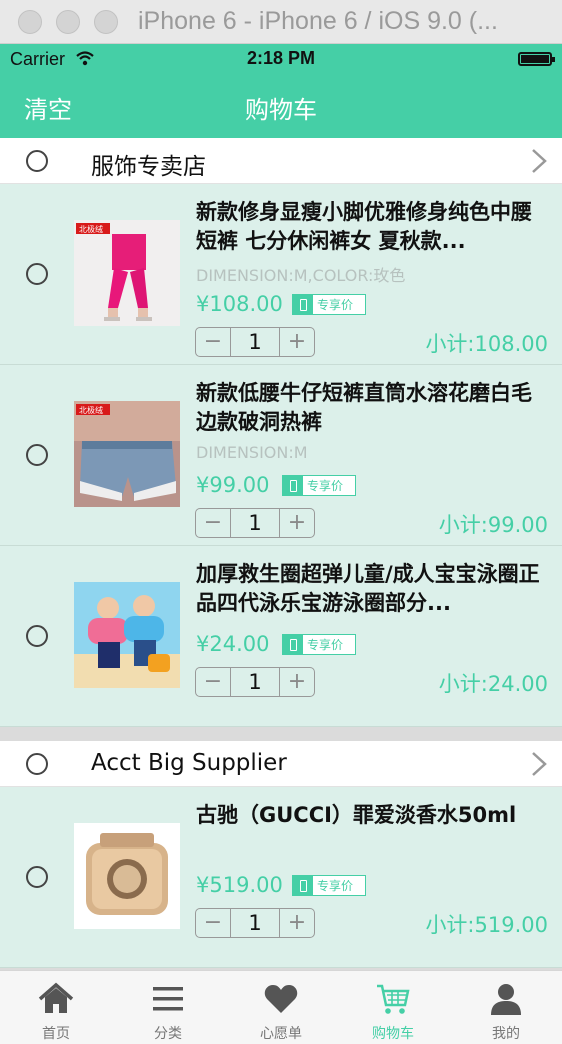 This screenshot has height=1044, width=562. Describe the element at coordinates (233, 644) in the screenshot. I see `product-price: ¥24.00` at that location.